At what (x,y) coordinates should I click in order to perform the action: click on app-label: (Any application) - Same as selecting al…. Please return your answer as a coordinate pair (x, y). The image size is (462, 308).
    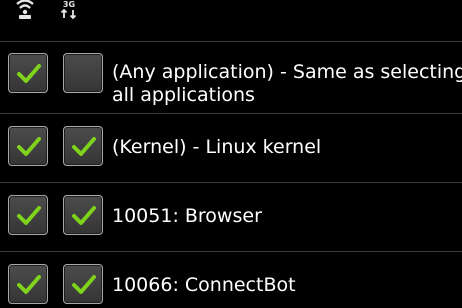
    Looking at the image, I should click on (287, 84).